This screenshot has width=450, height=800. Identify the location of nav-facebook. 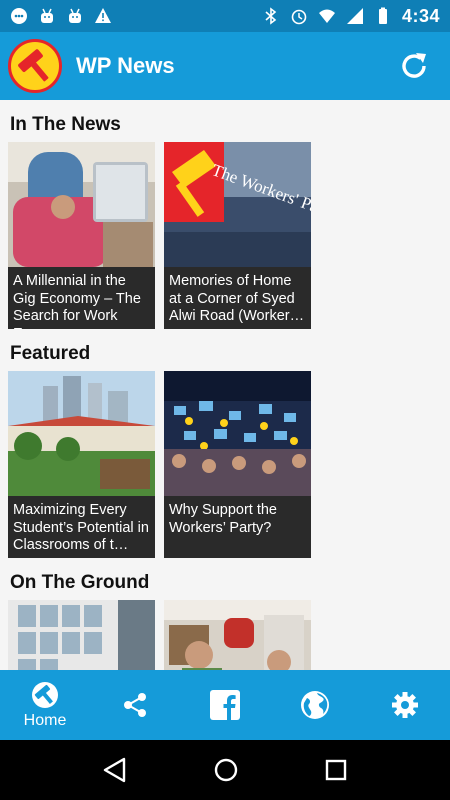
(225, 705).